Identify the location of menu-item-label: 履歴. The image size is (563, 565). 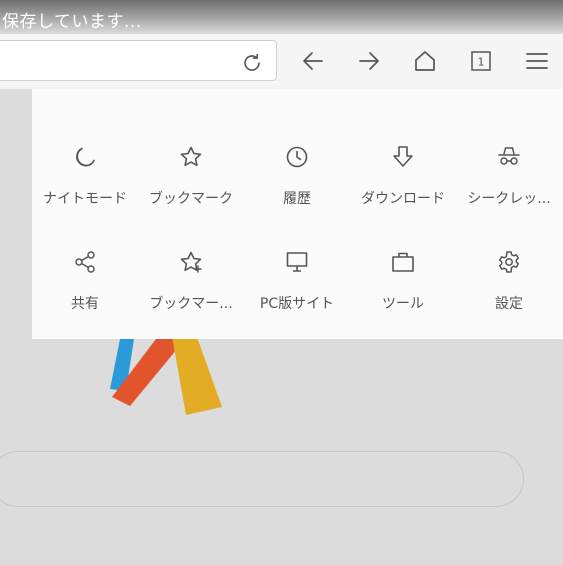
(297, 199).